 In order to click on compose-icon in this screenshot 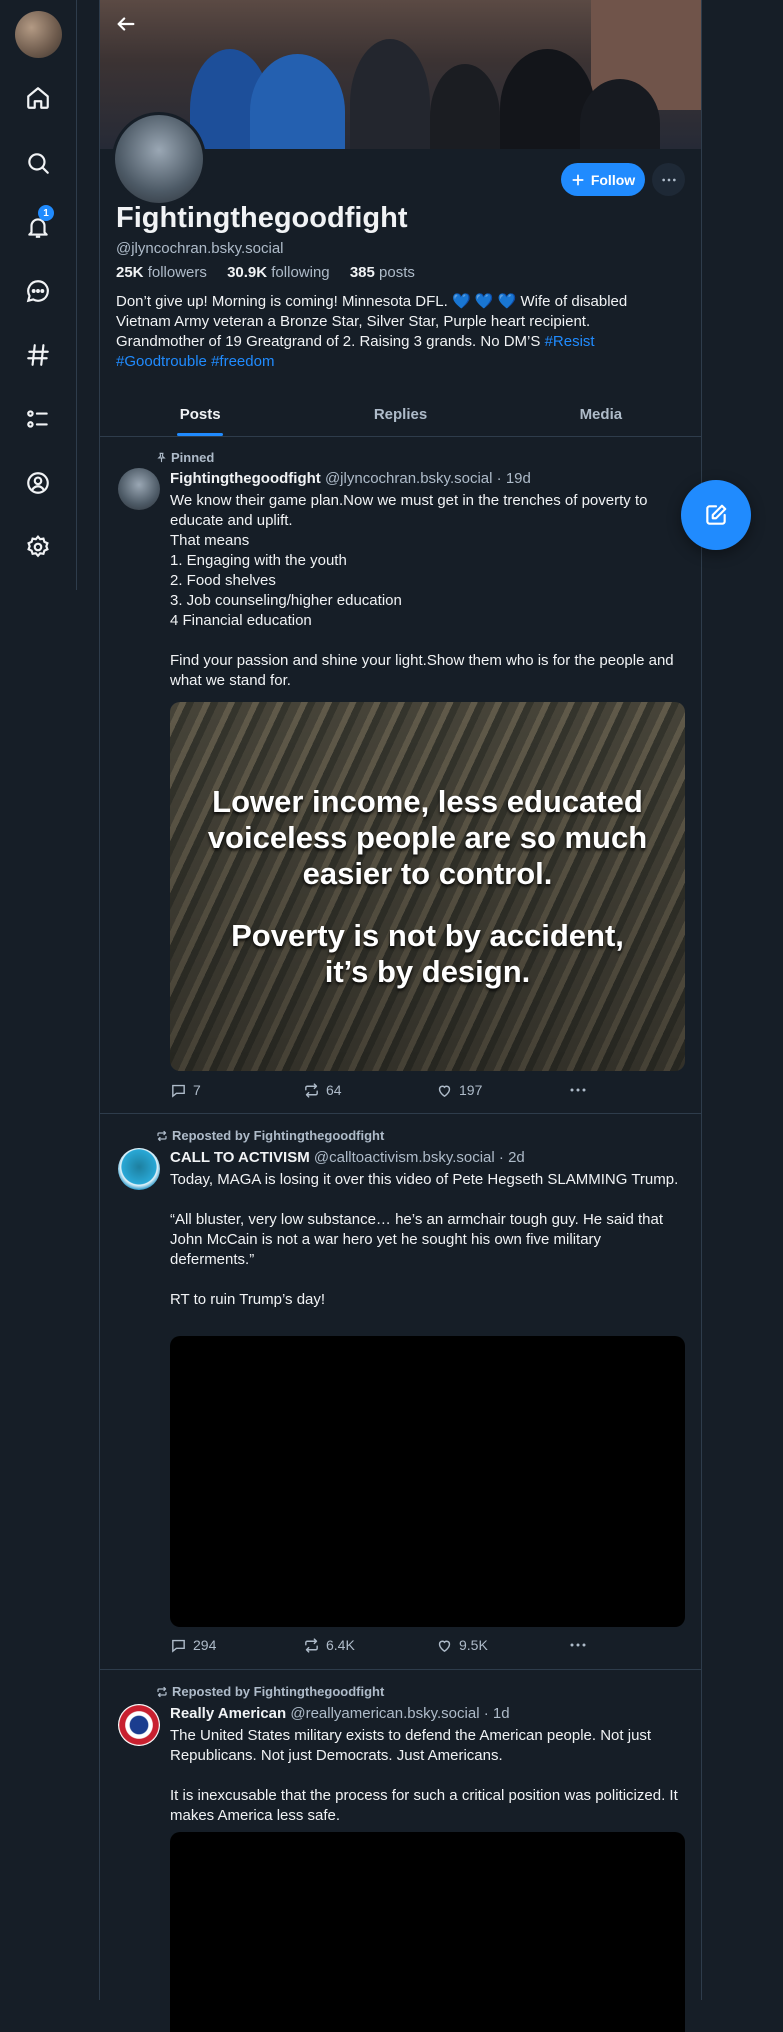, I will do `click(716, 514)`.